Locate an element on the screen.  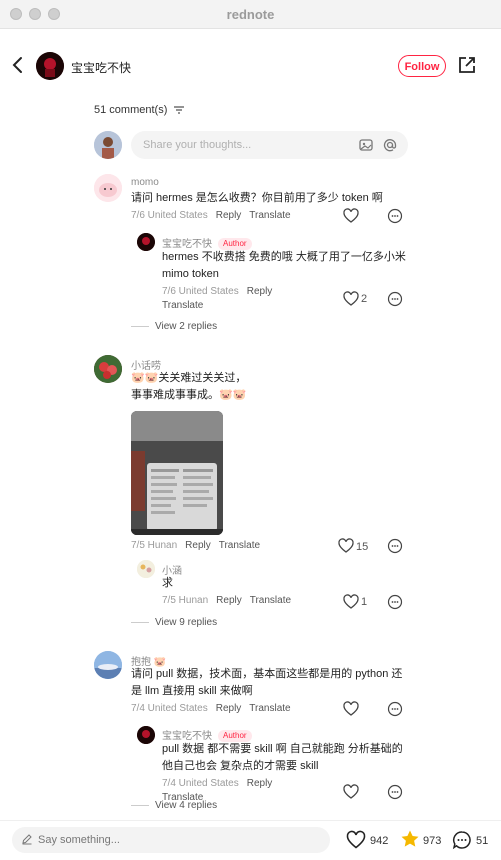
view-replies-button: View 4 replies is located at coordinates (174, 805).